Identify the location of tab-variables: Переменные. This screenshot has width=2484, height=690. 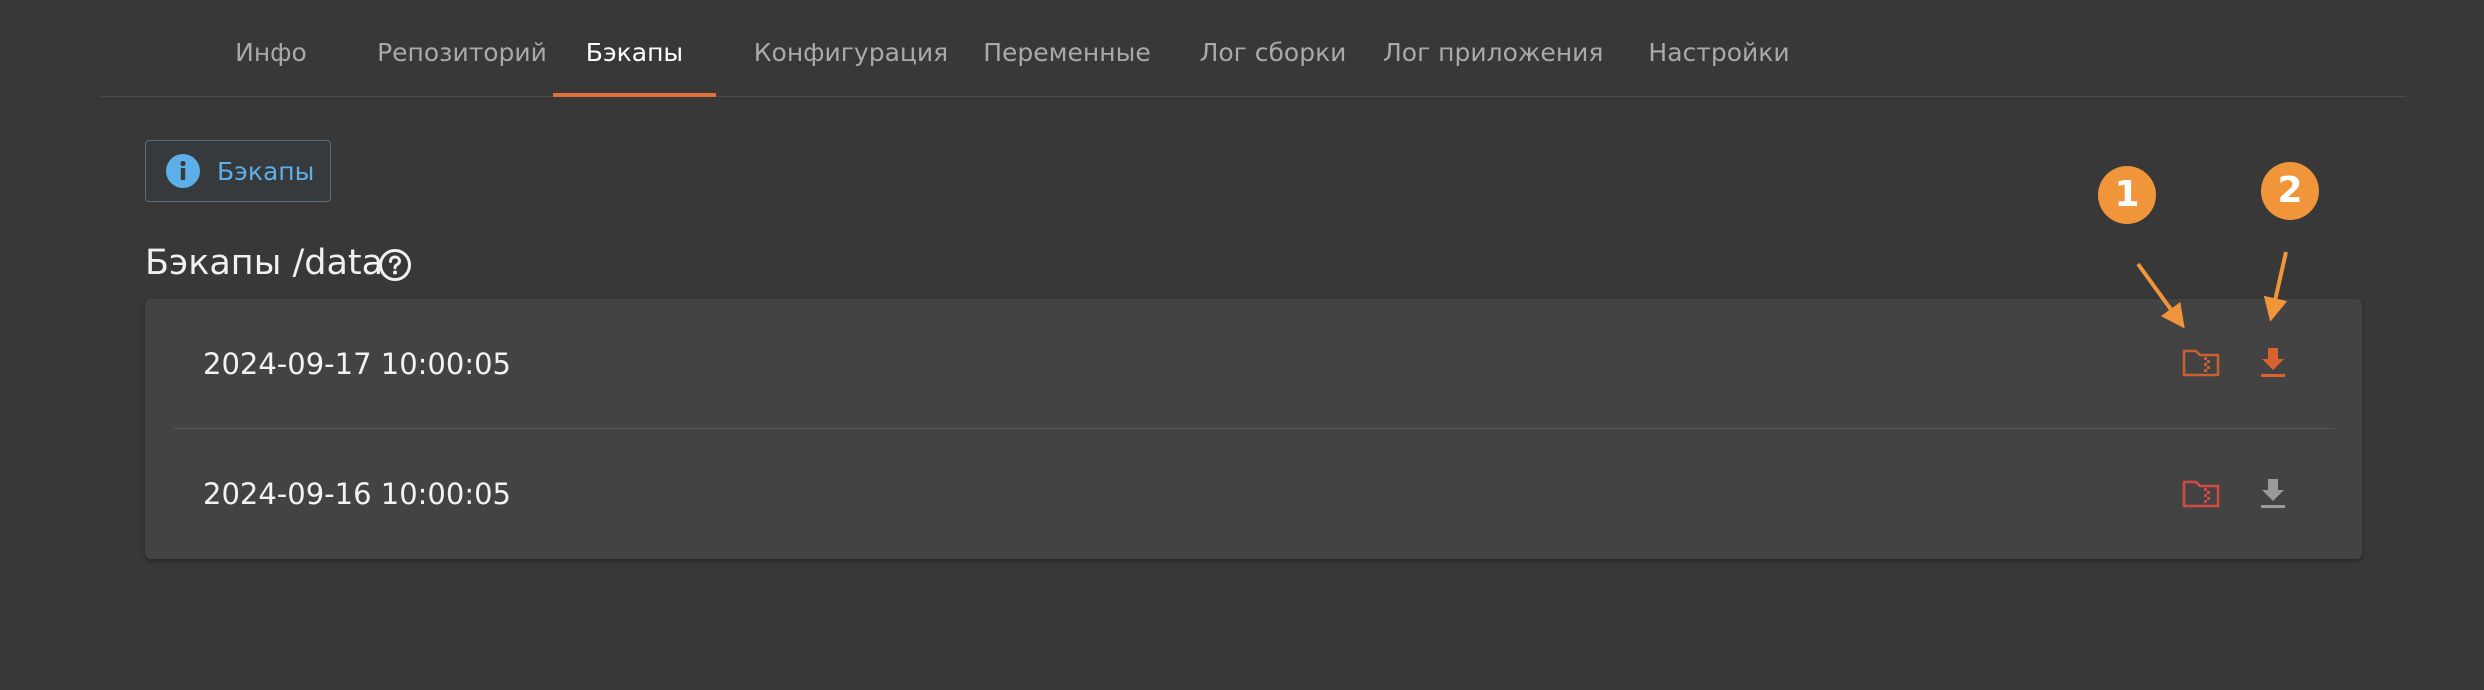
(1067, 48).